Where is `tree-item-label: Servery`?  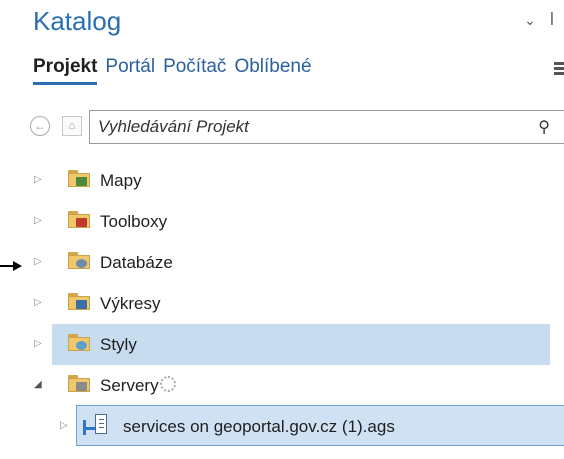 tree-item-label: Servery is located at coordinates (129, 385).